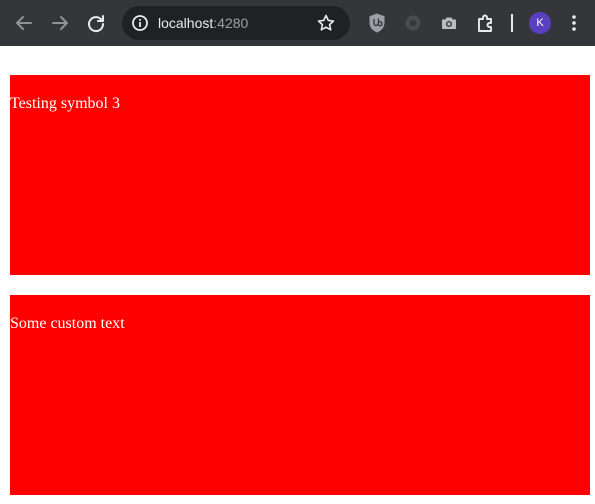 Image resolution: width=595 pixels, height=504 pixels. Describe the element at coordinates (377, 23) in the screenshot. I see `ublock-extension-icon` at that location.